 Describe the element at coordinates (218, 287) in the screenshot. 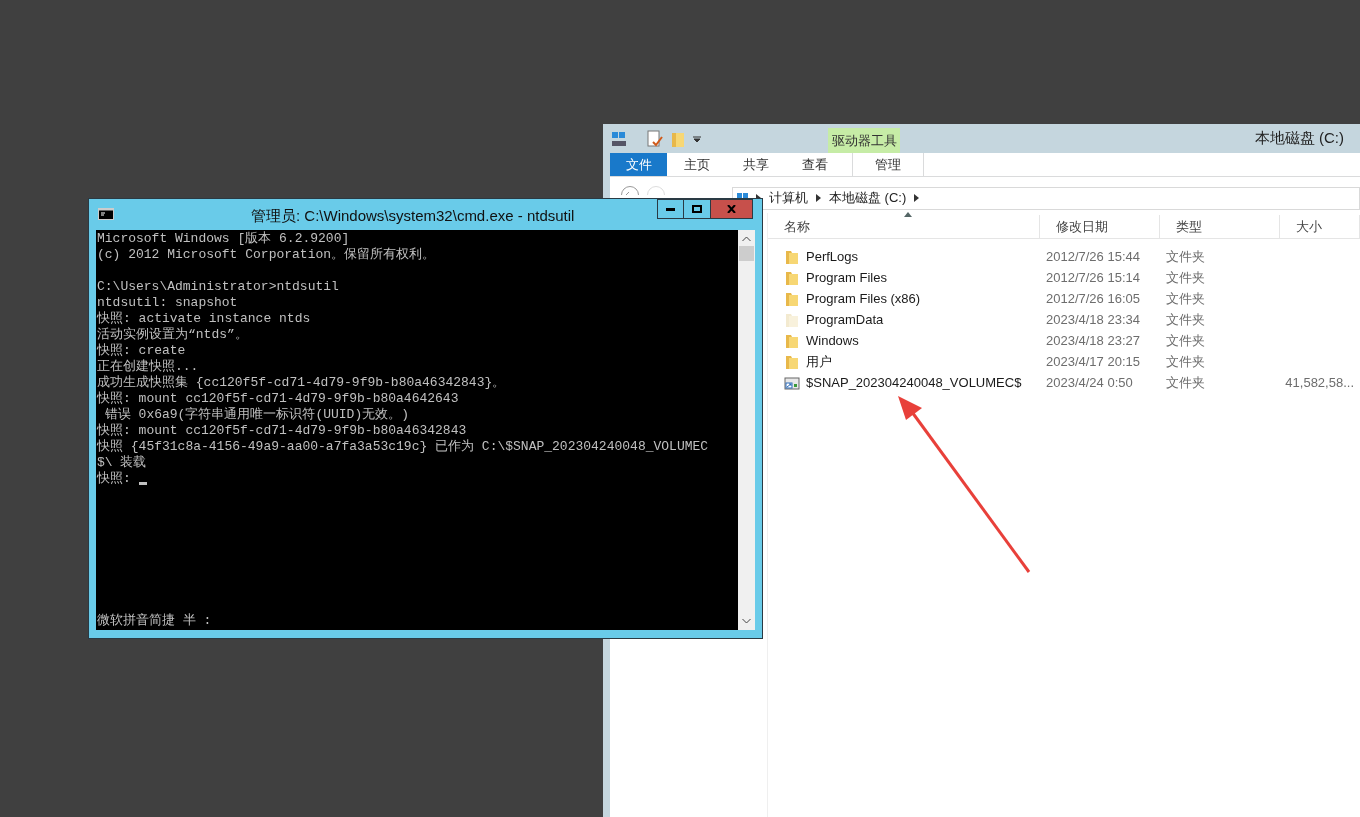

I see `console-line: C:\Users\Administrator>ntdsutil` at that location.